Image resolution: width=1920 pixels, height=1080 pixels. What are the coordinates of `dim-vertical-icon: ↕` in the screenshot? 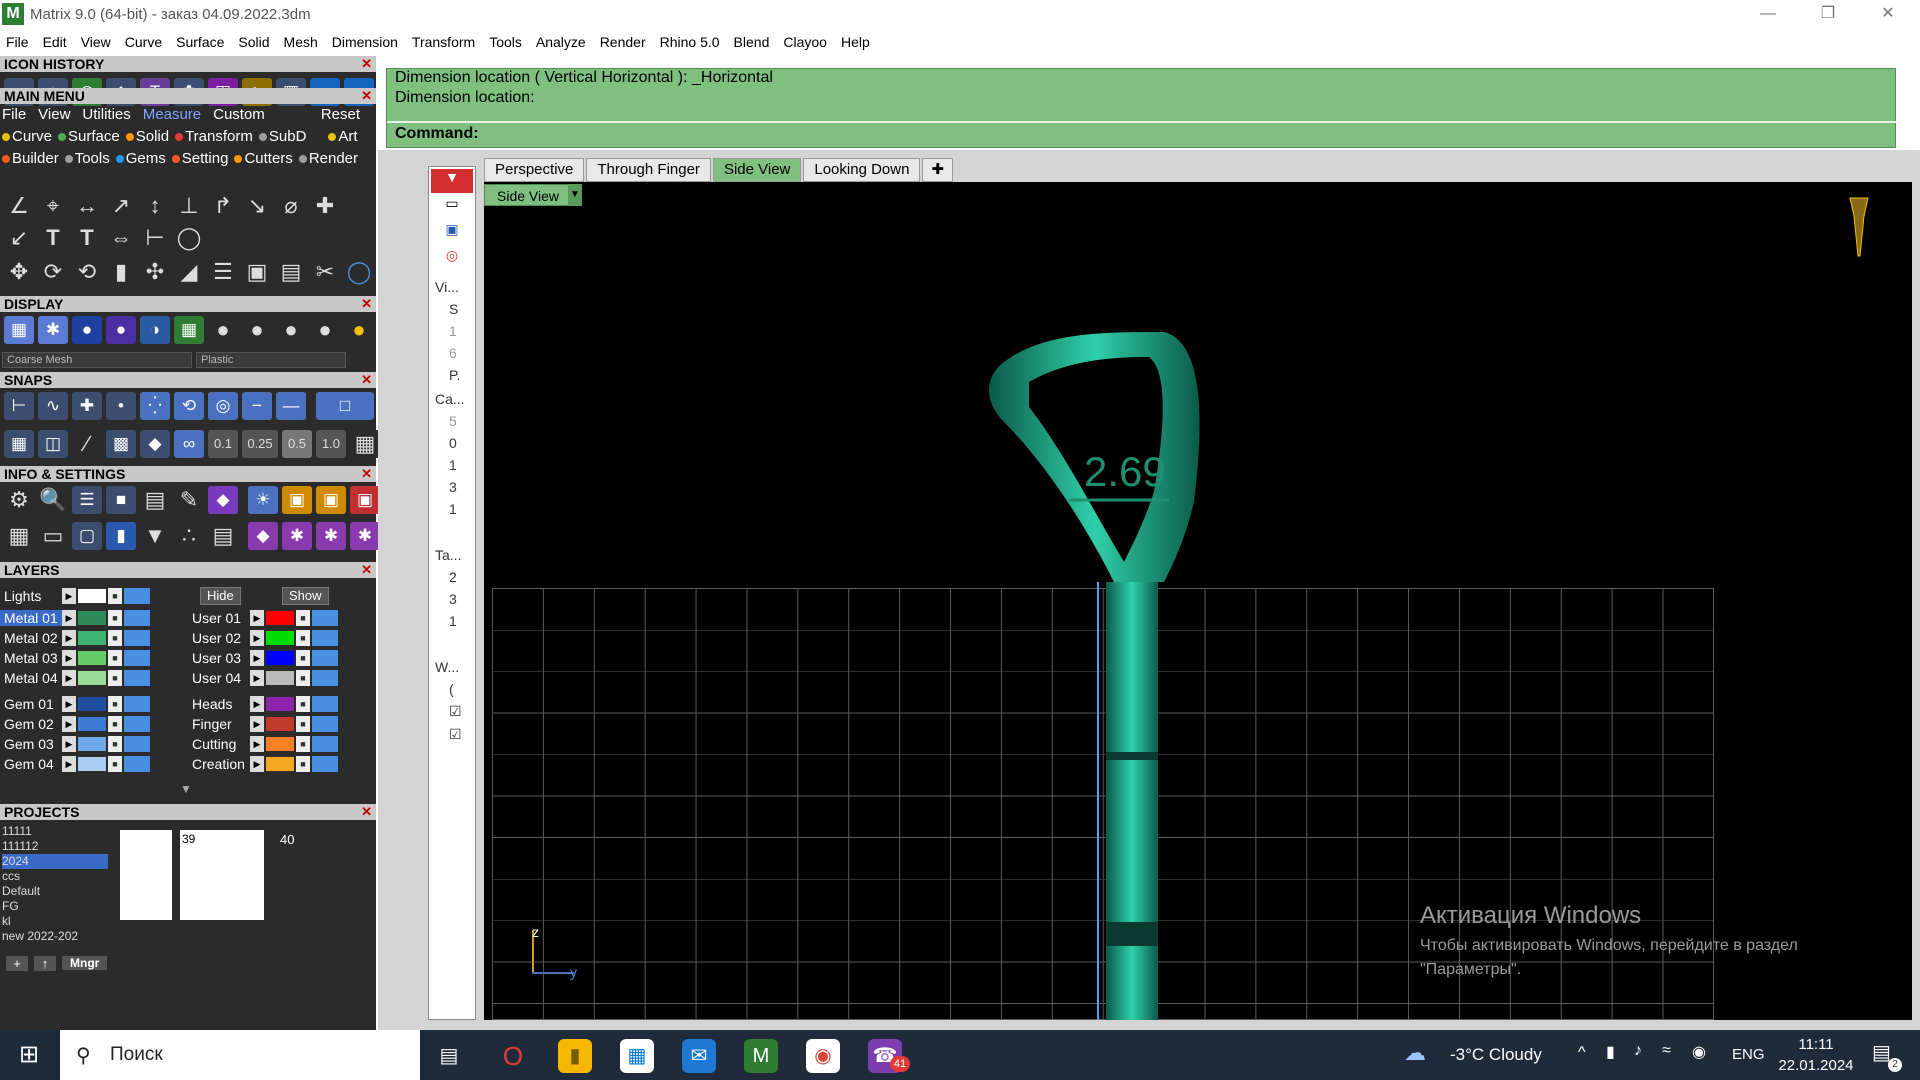 It's located at (155, 206).